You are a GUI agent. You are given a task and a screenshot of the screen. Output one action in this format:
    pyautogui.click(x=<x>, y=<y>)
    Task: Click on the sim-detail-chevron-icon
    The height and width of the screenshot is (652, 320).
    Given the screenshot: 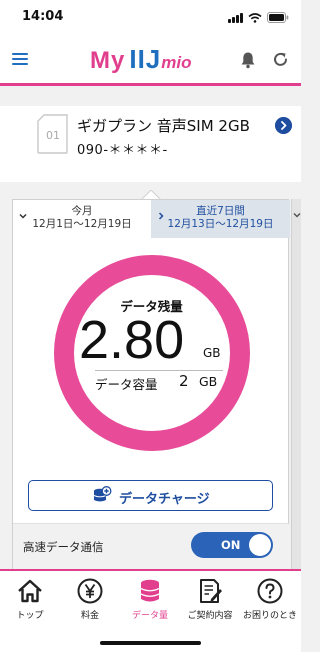 What is the action you would take?
    pyautogui.click(x=283, y=125)
    